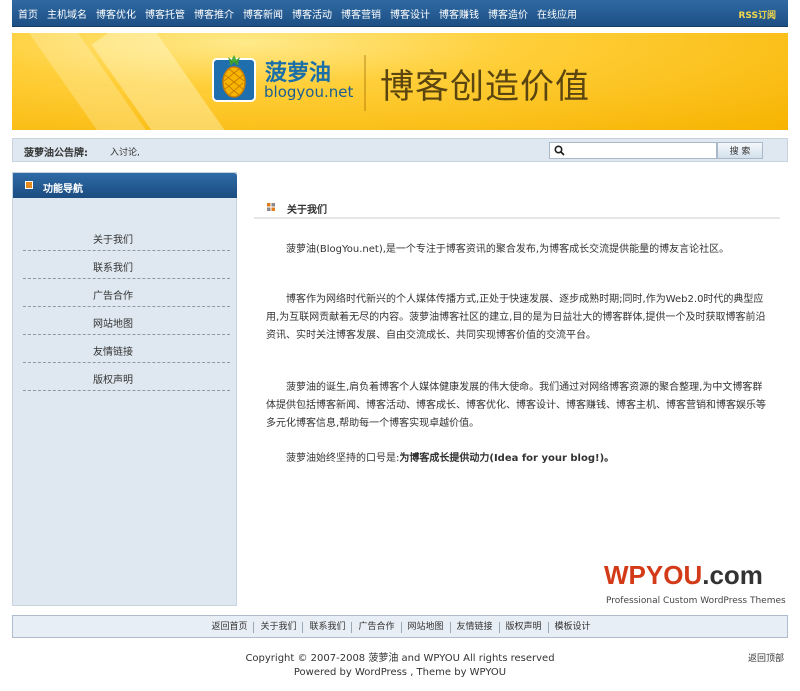 This screenshot has width=800, height=691. What do you see at coordinates (312, 13) in the screenshot?
I see `nav-blog-events: 博客活动` at bounding box center [312, 13].